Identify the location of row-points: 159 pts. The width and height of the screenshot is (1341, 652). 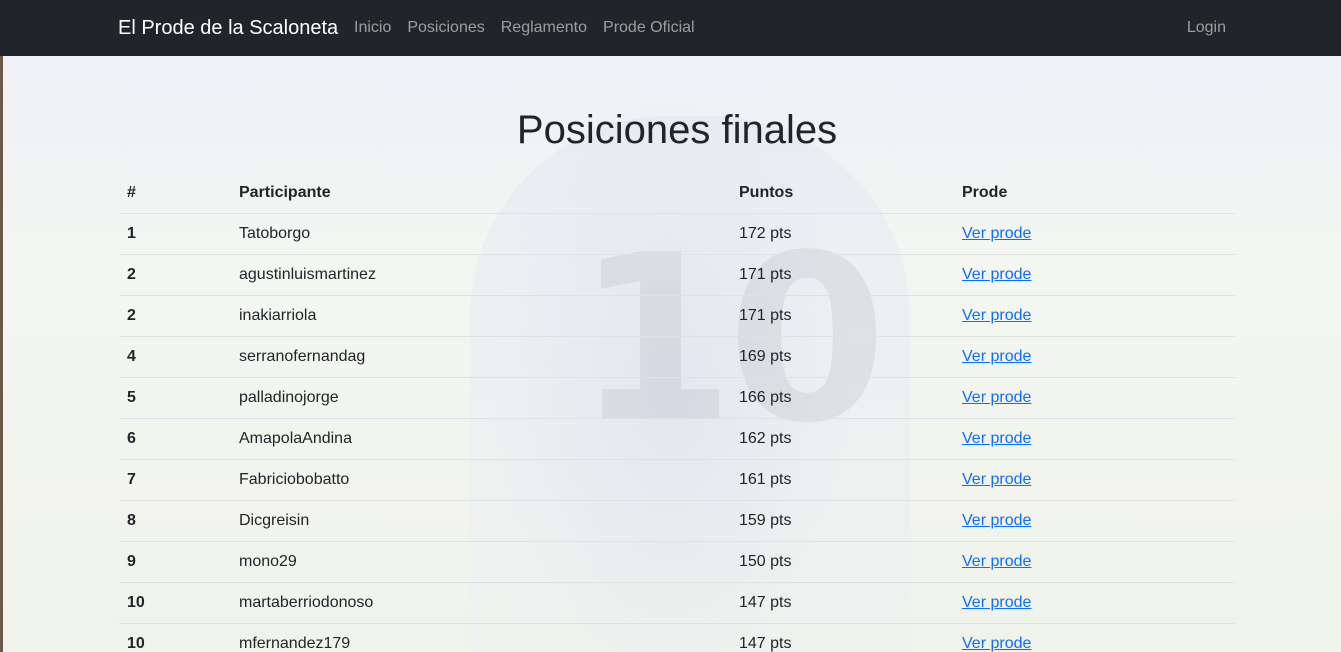
(842, 521).